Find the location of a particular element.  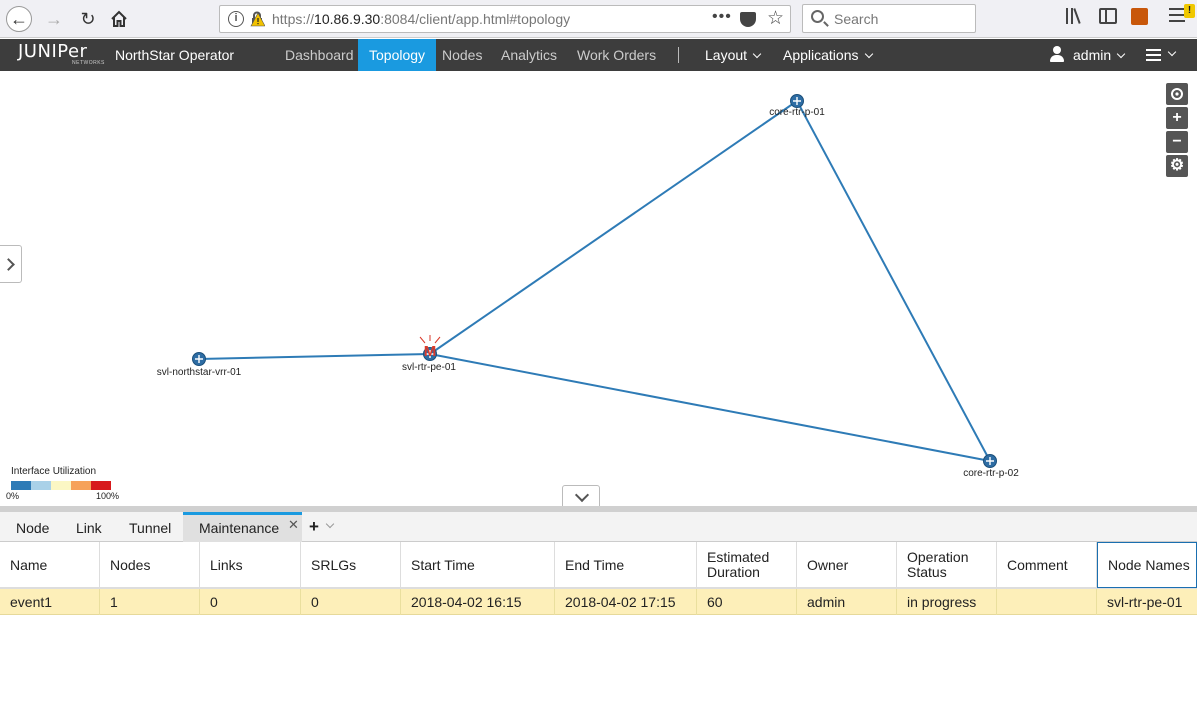

tab-node: Node is located at coordinates (32, 527).